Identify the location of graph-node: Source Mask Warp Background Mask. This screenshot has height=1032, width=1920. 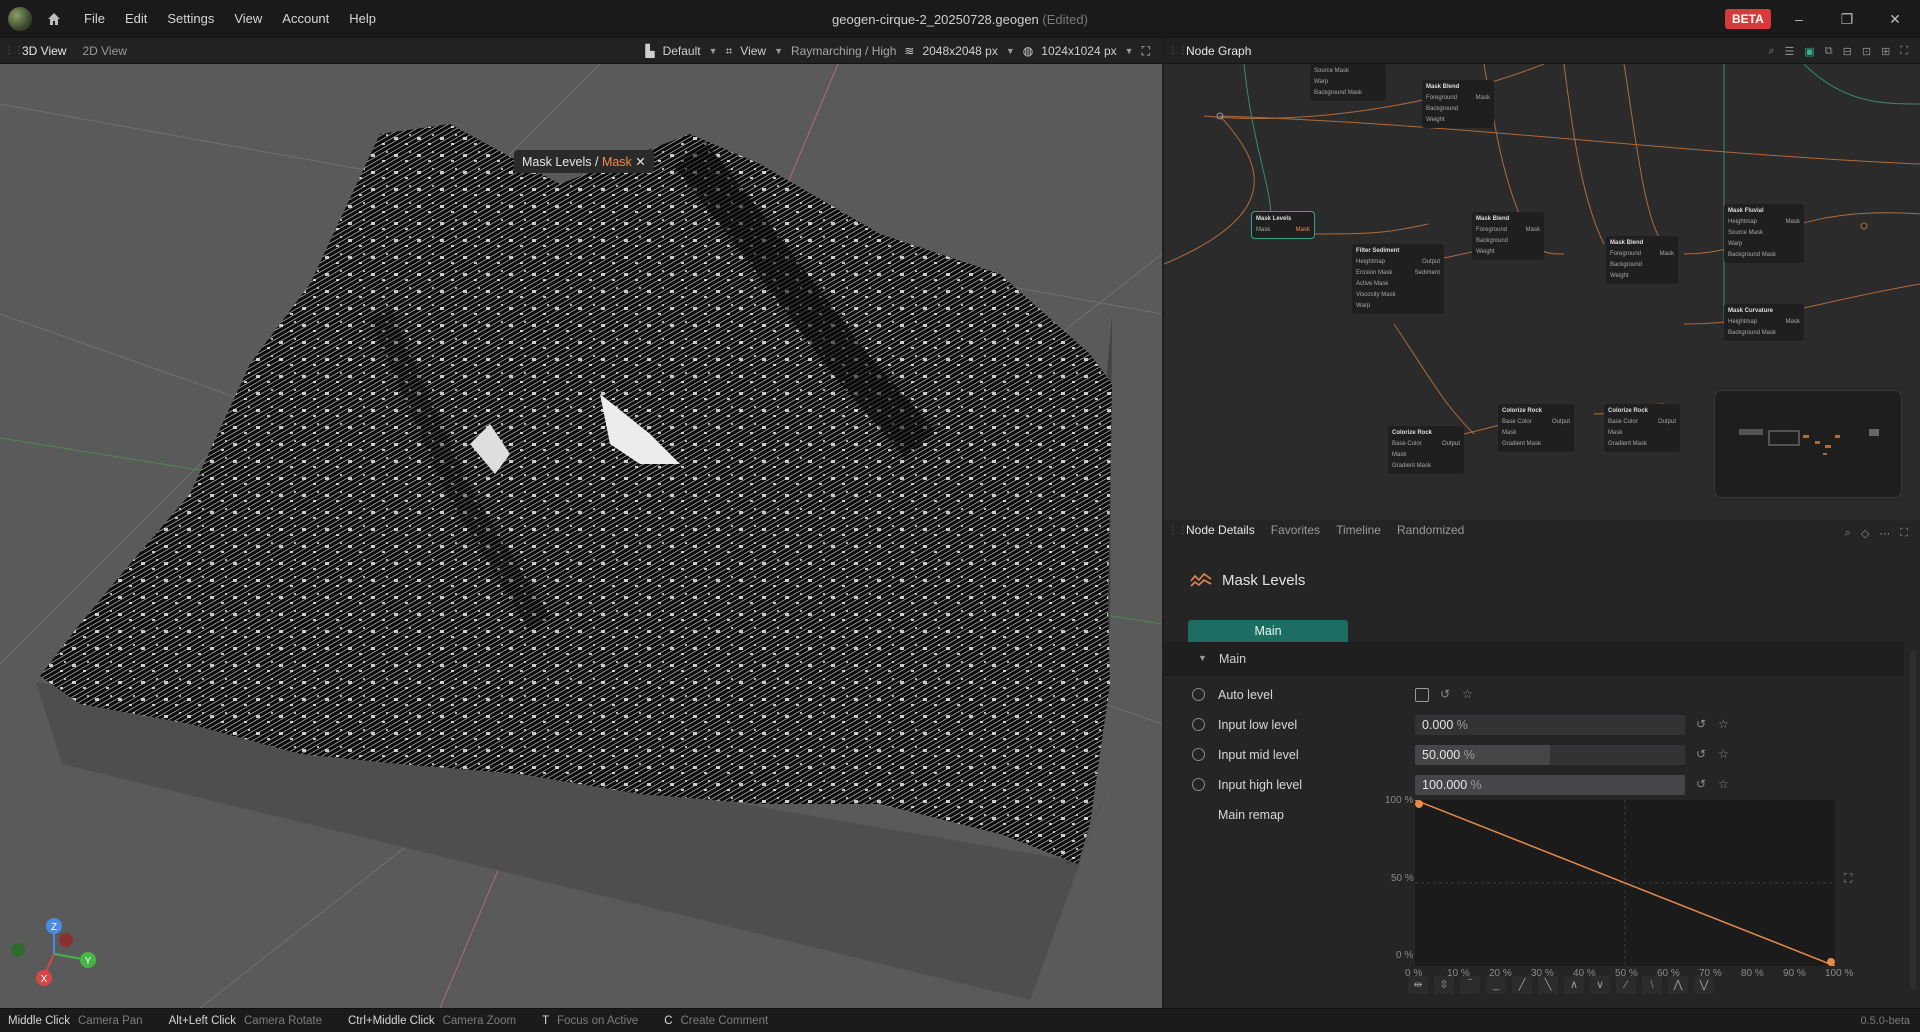
(1348, 82).